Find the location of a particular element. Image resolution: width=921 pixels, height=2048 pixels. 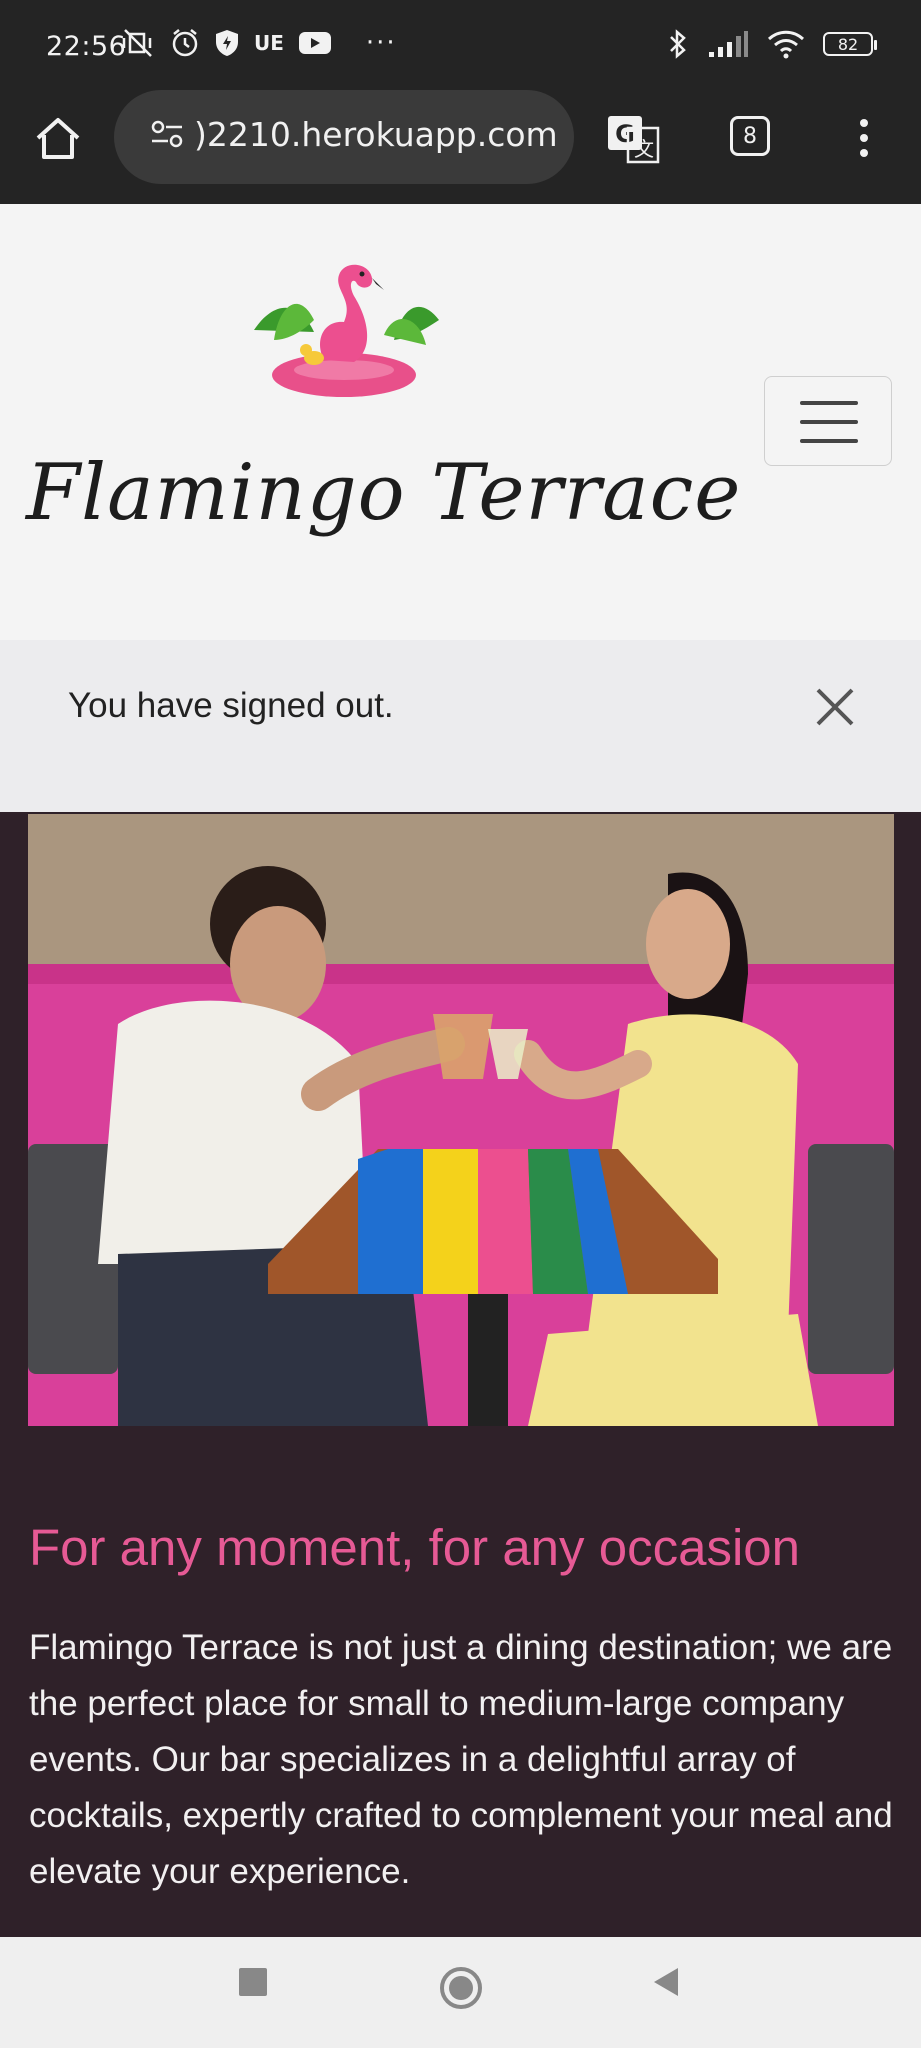

youtube-icon is located at coordinates (314, 43).